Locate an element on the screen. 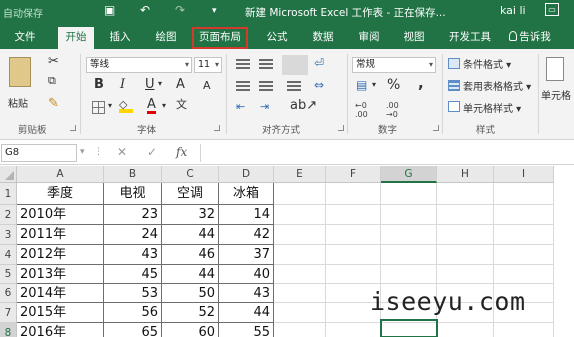 The height and width of the screenshot is (337, 574). row-header-3: 3 is located at coordinates (8, 235).